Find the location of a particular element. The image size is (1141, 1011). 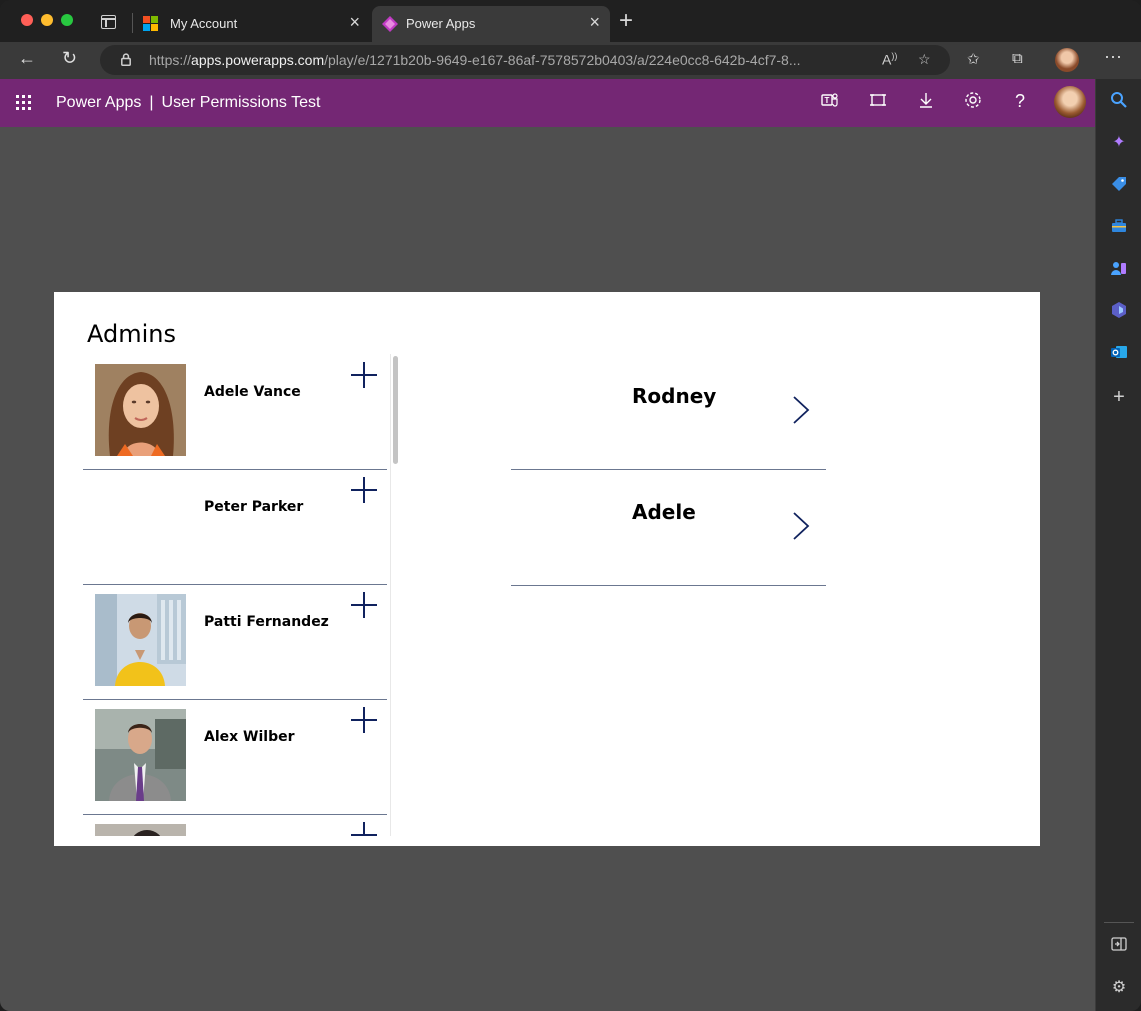

product-name: Power Apps is located at coordinates (98, 102).